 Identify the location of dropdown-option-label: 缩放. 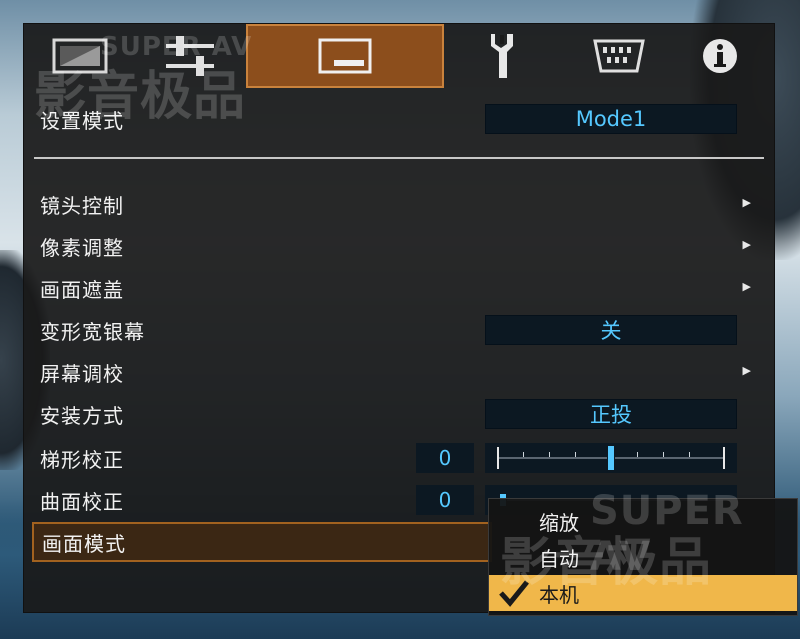
(559, 522).